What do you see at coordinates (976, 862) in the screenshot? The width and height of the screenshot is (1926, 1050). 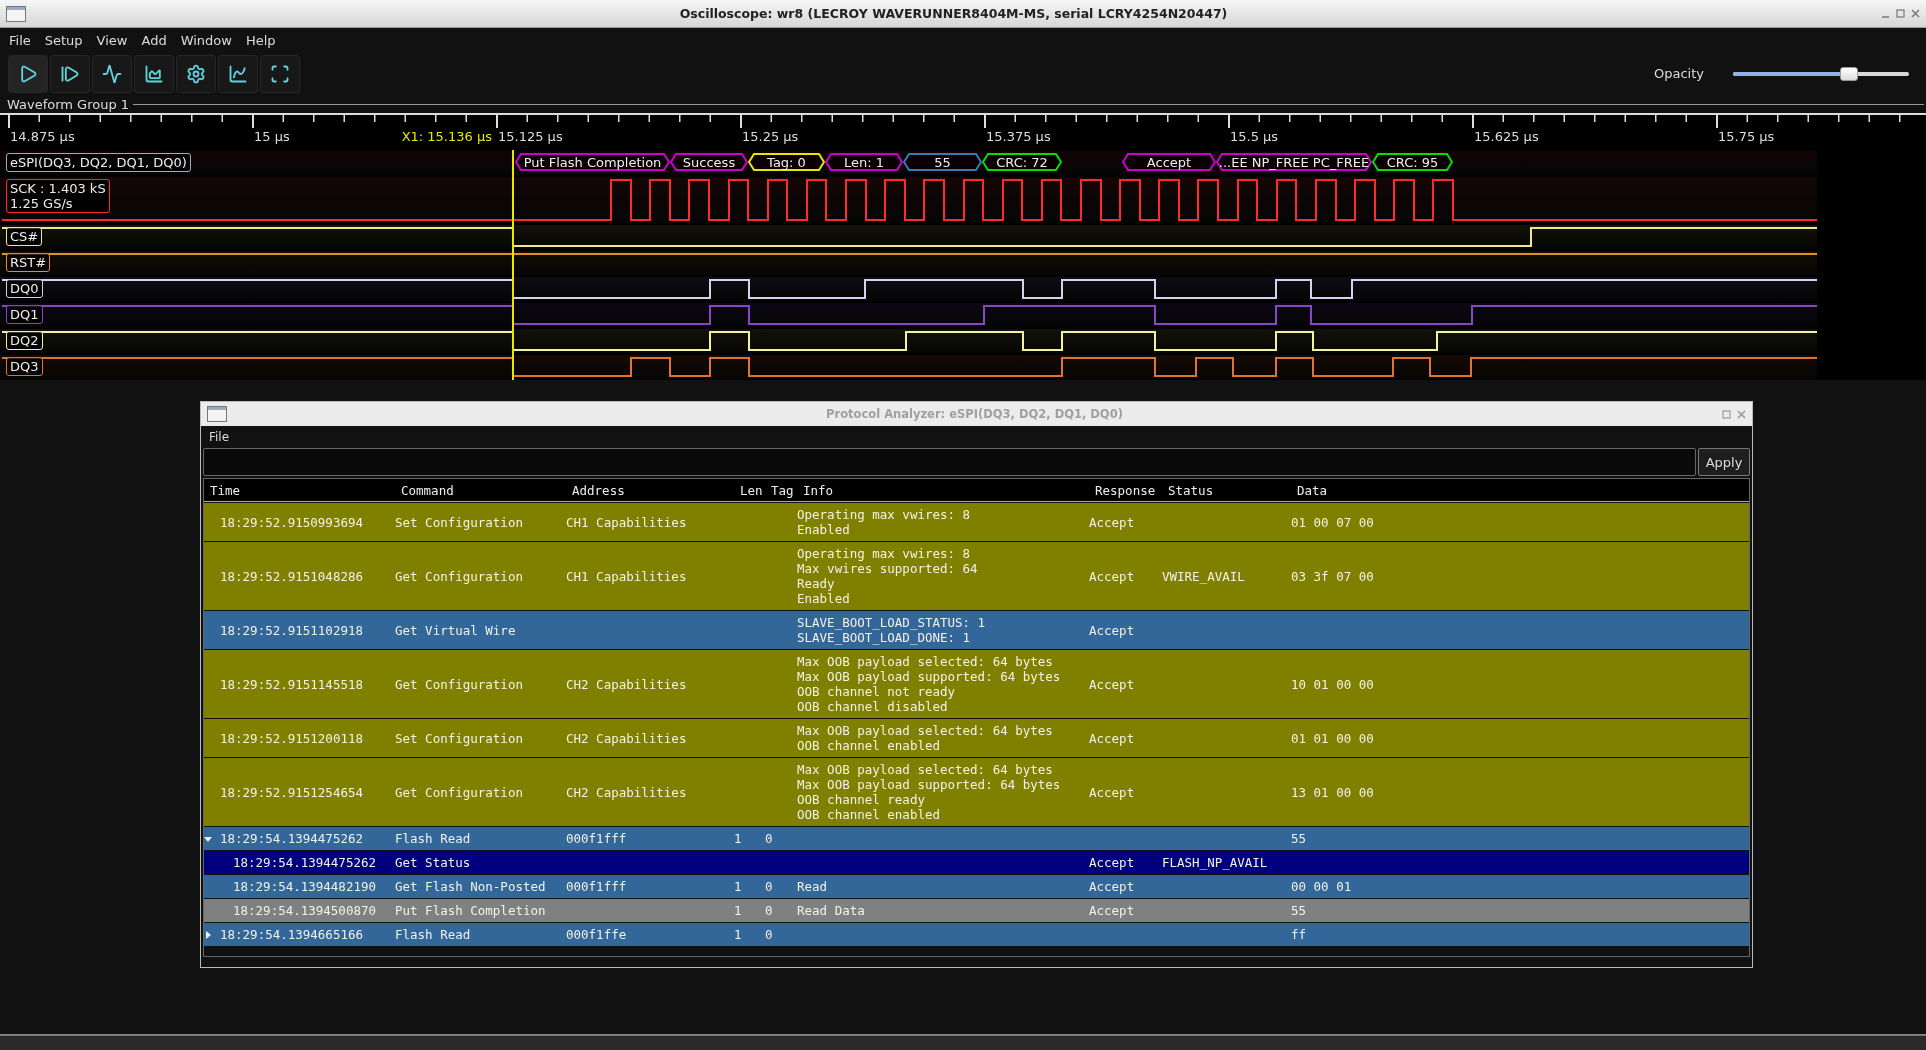 I see `table-row: 18:29:54.1394475262 Get Status Accept FLASH_NP_AVAIL` at bounding box center [976, 862].